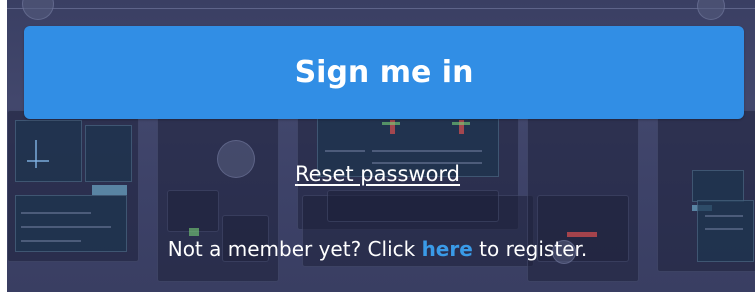 The image size is (755, 292). I want to click on register-prefix-text: Not a member yet? Click, so click(294, 249).